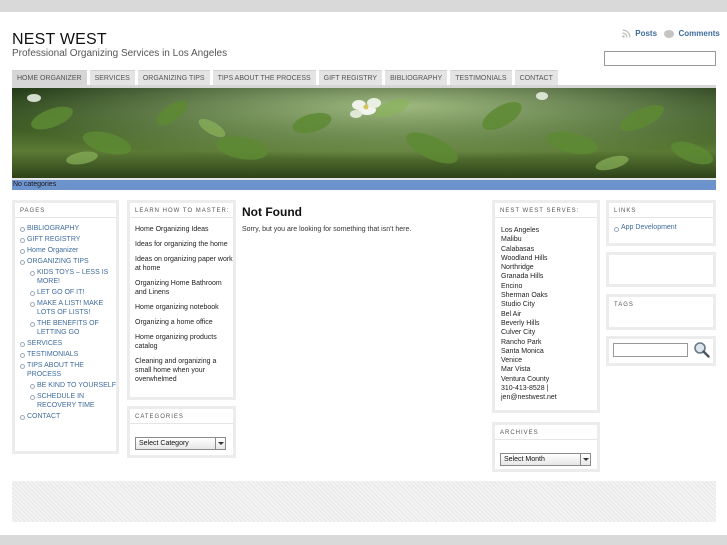 The image size is (727, 545). I want to click on nav-item: ORGANIZING TIPS, so click(173, 77).